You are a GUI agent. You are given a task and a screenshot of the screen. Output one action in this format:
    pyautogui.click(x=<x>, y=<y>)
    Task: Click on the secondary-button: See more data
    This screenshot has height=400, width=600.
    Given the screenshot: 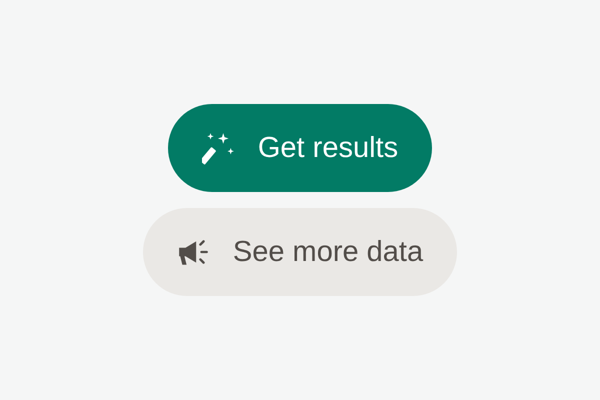 What is the action you would take?
    pyautogui.click(x=300, y=252)
    